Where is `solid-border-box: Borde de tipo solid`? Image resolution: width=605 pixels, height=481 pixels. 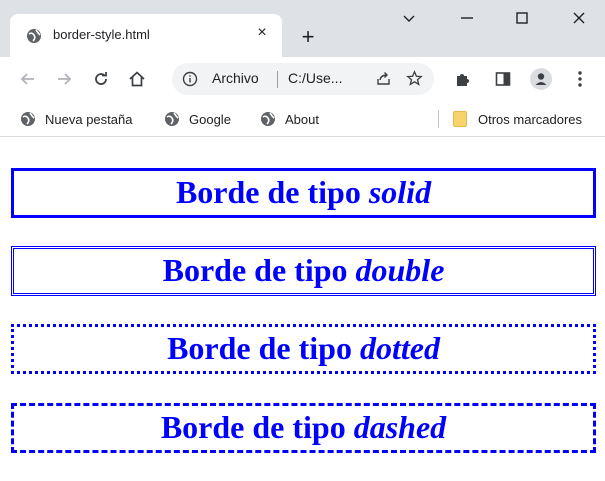
solid-border-box: Borde de tipo solid is located at coordinates (303, 193).